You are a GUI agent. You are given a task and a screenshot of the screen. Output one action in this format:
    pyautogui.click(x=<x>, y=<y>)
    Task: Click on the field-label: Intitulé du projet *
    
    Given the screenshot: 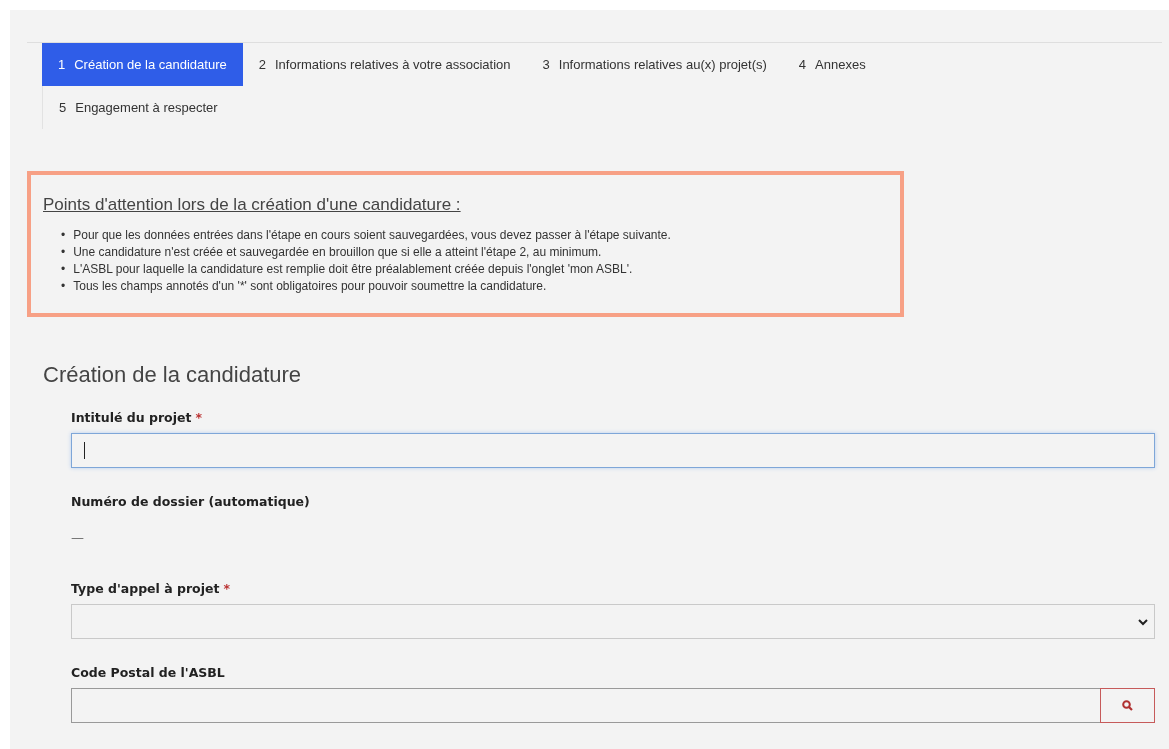 What is the action you would take?
    pyautogui.click(x=137, y=417)
    